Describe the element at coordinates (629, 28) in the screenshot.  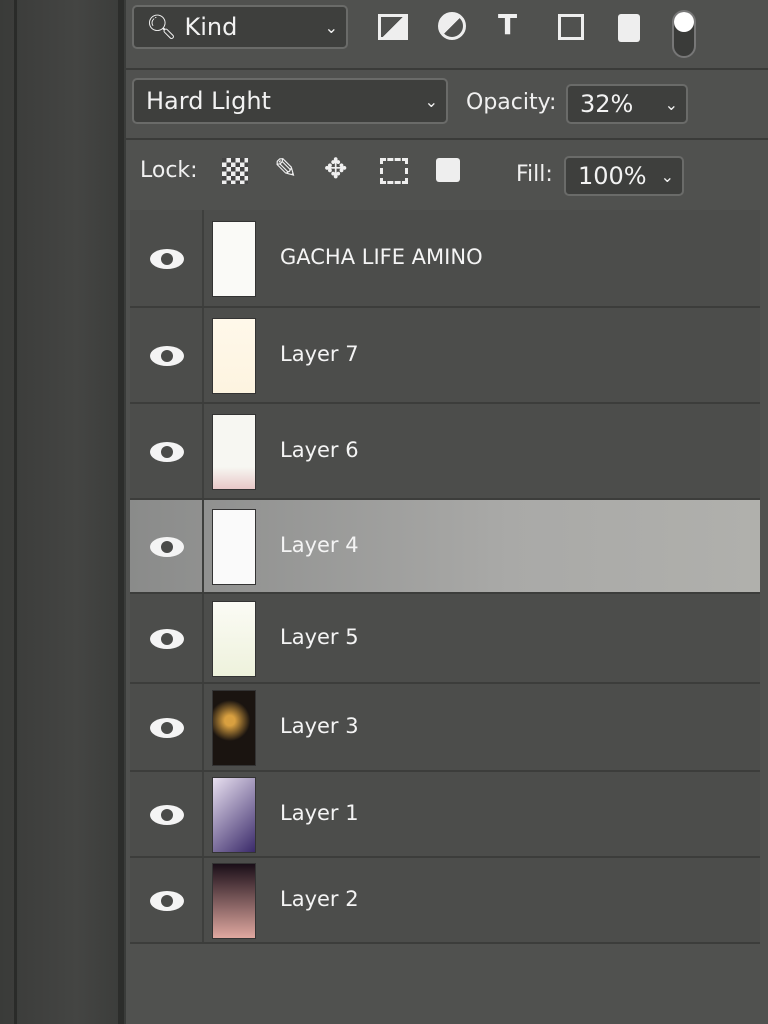
I see `smart-object-filter-icon` at that location.